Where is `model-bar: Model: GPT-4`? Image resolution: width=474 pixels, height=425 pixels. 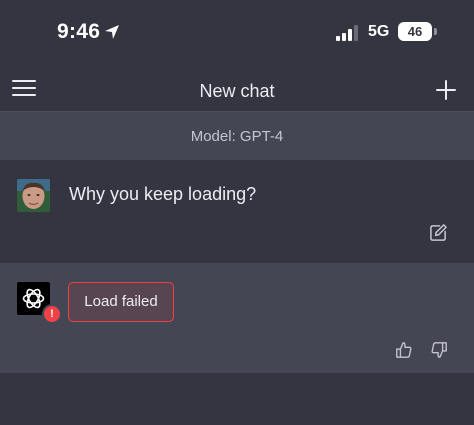 model-bar: Model: GPT-4 is located at coordinates (237, 136).